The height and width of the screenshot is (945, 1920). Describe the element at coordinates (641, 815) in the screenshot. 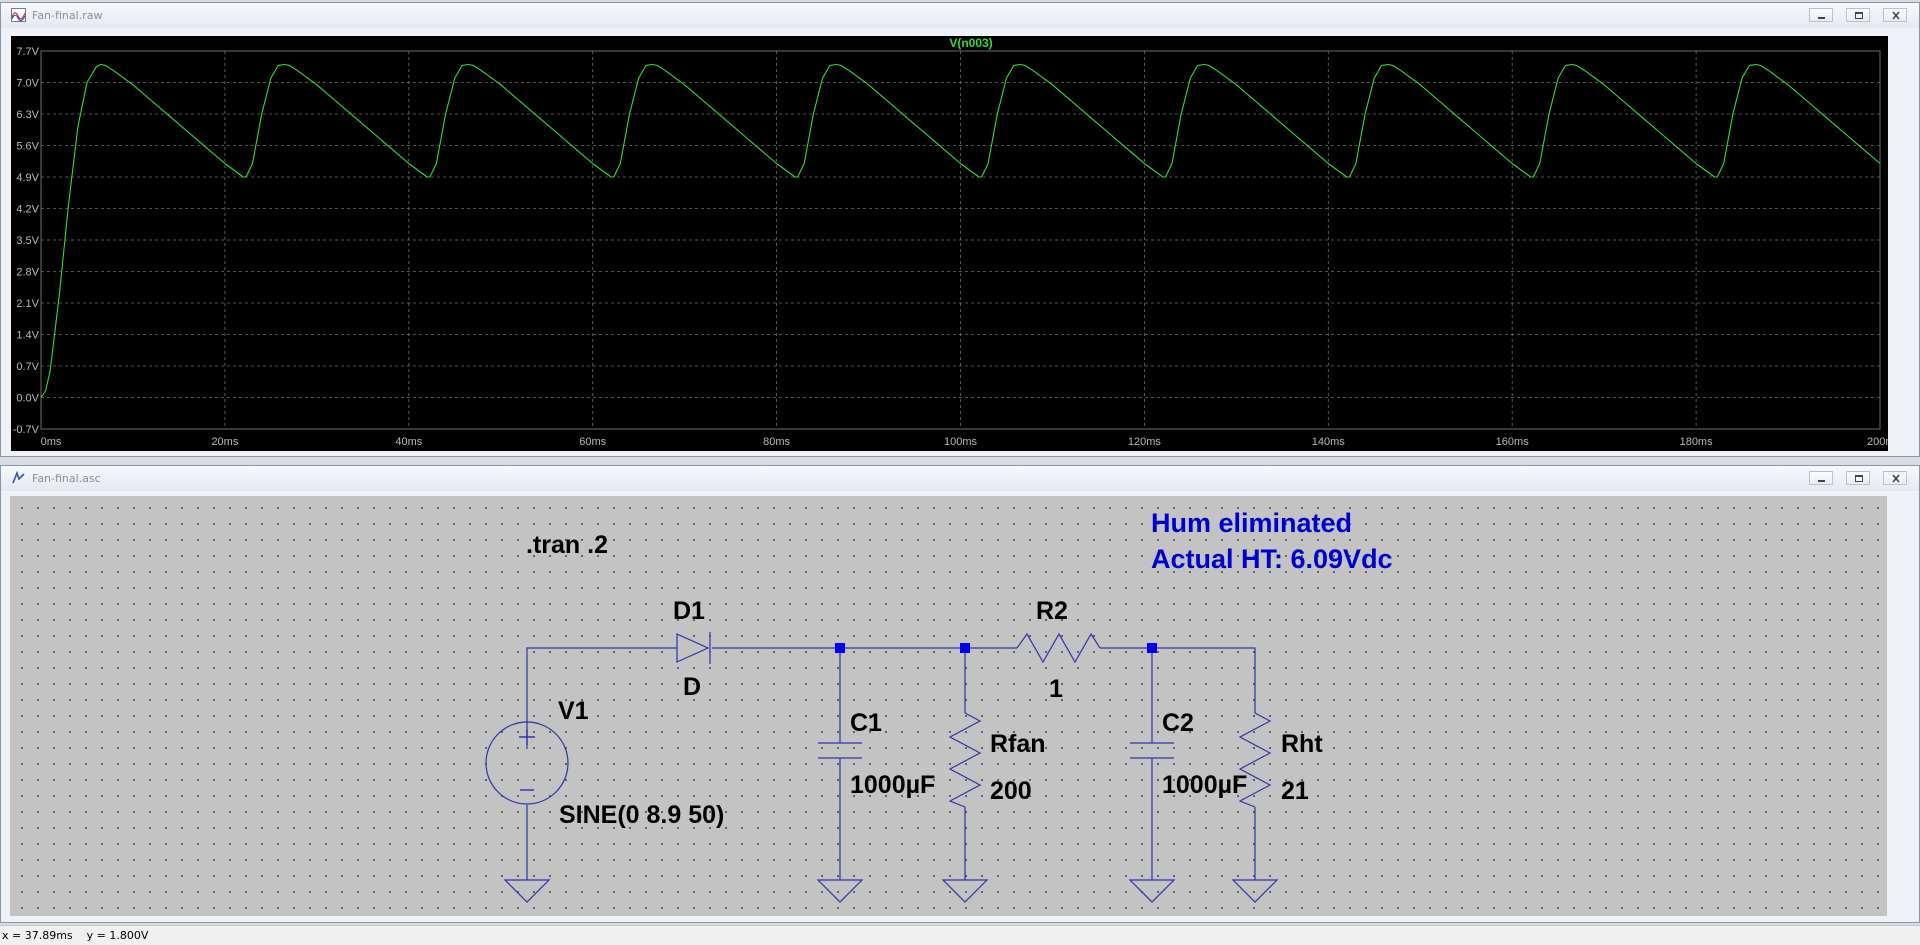

I see `v1-value-label: SINE(0 8.9 50)` at that location.